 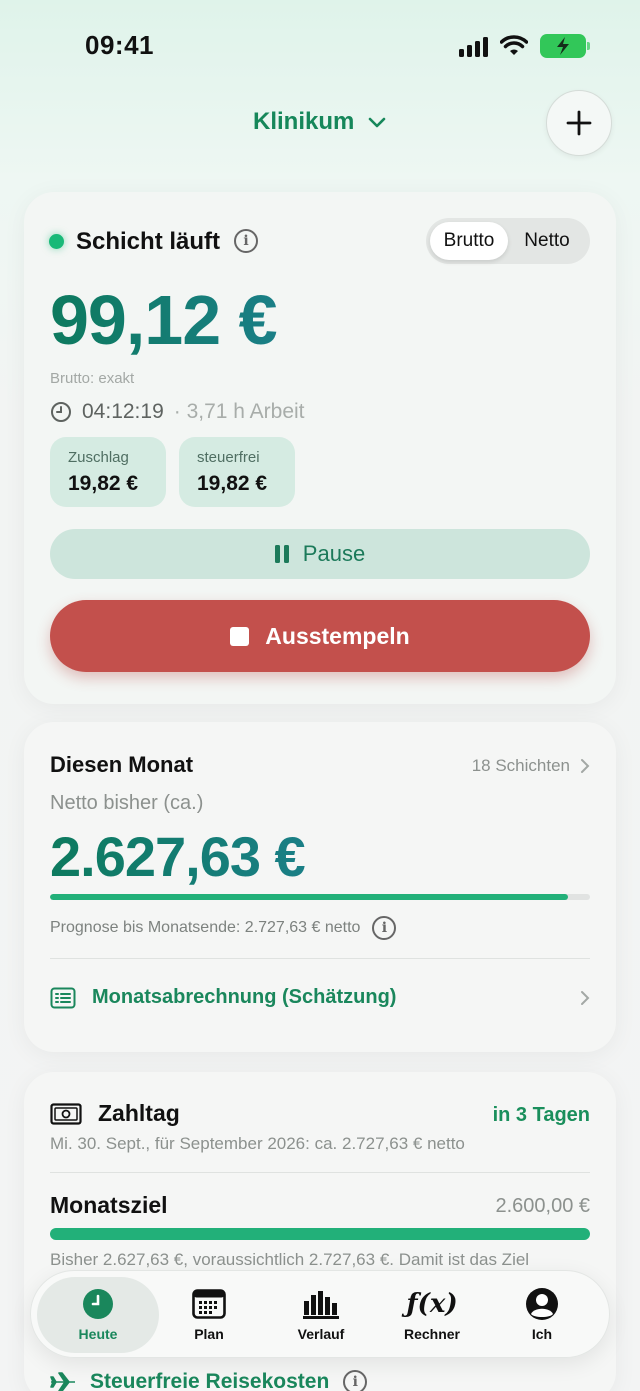 What do you see at coordinates (244, 997) in the screenshot?
I see `monthly-statement-label: Monatsabrechnung (Schätzung)` at bounding box center [244, 997].